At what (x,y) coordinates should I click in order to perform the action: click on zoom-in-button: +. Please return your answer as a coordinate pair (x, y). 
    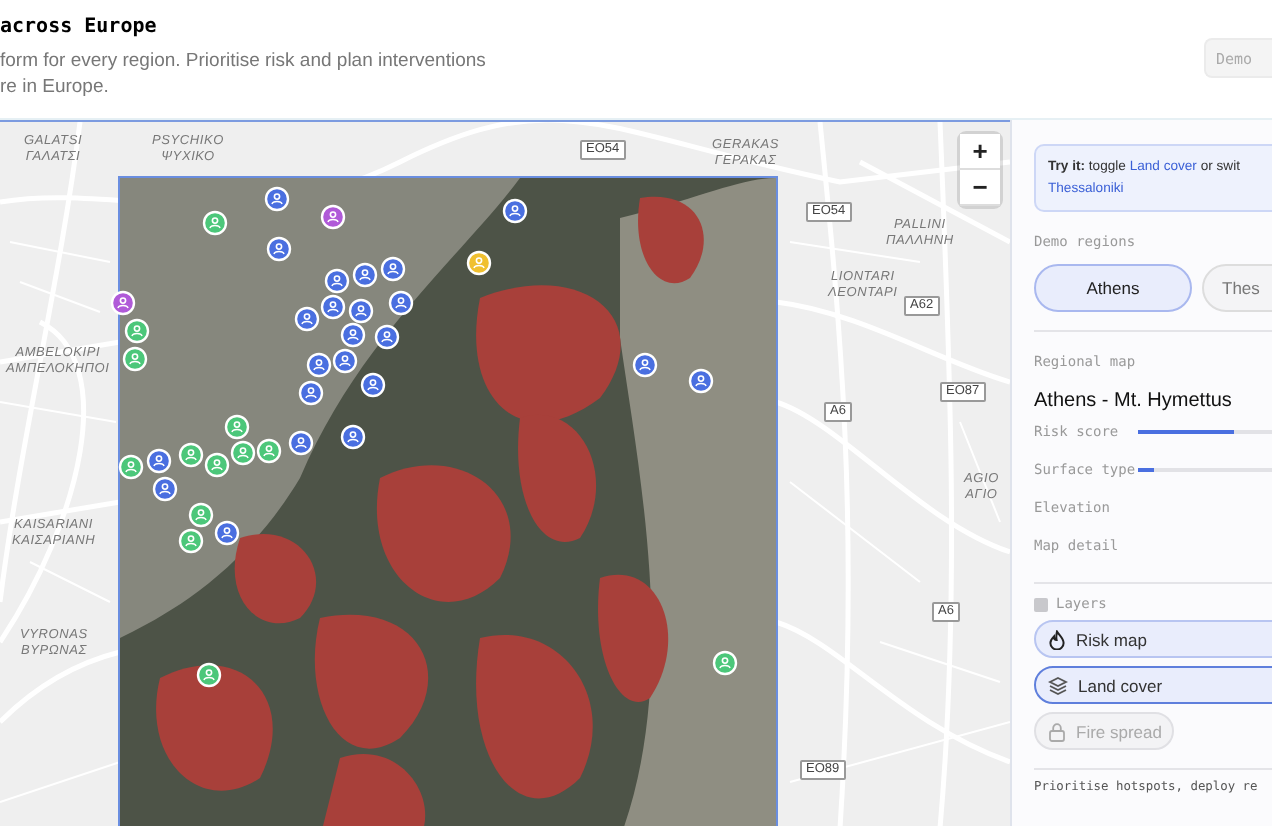
    Looking at the image, I should click on (980, 152).